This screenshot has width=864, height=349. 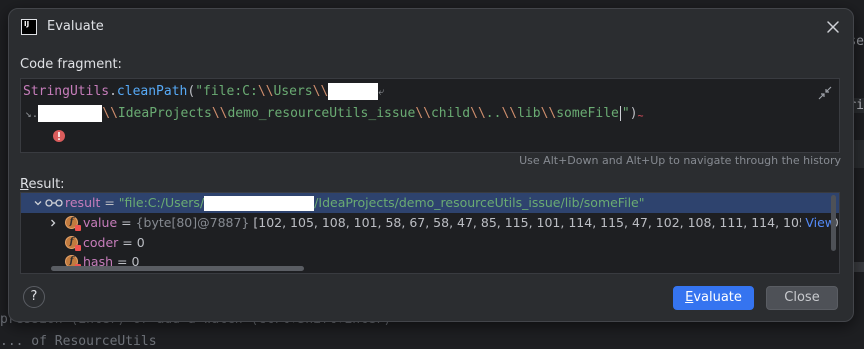 What do you see at coordinates (620, 113) in the screenshot?
I see `text-caret` at bounding box center [620, 113].